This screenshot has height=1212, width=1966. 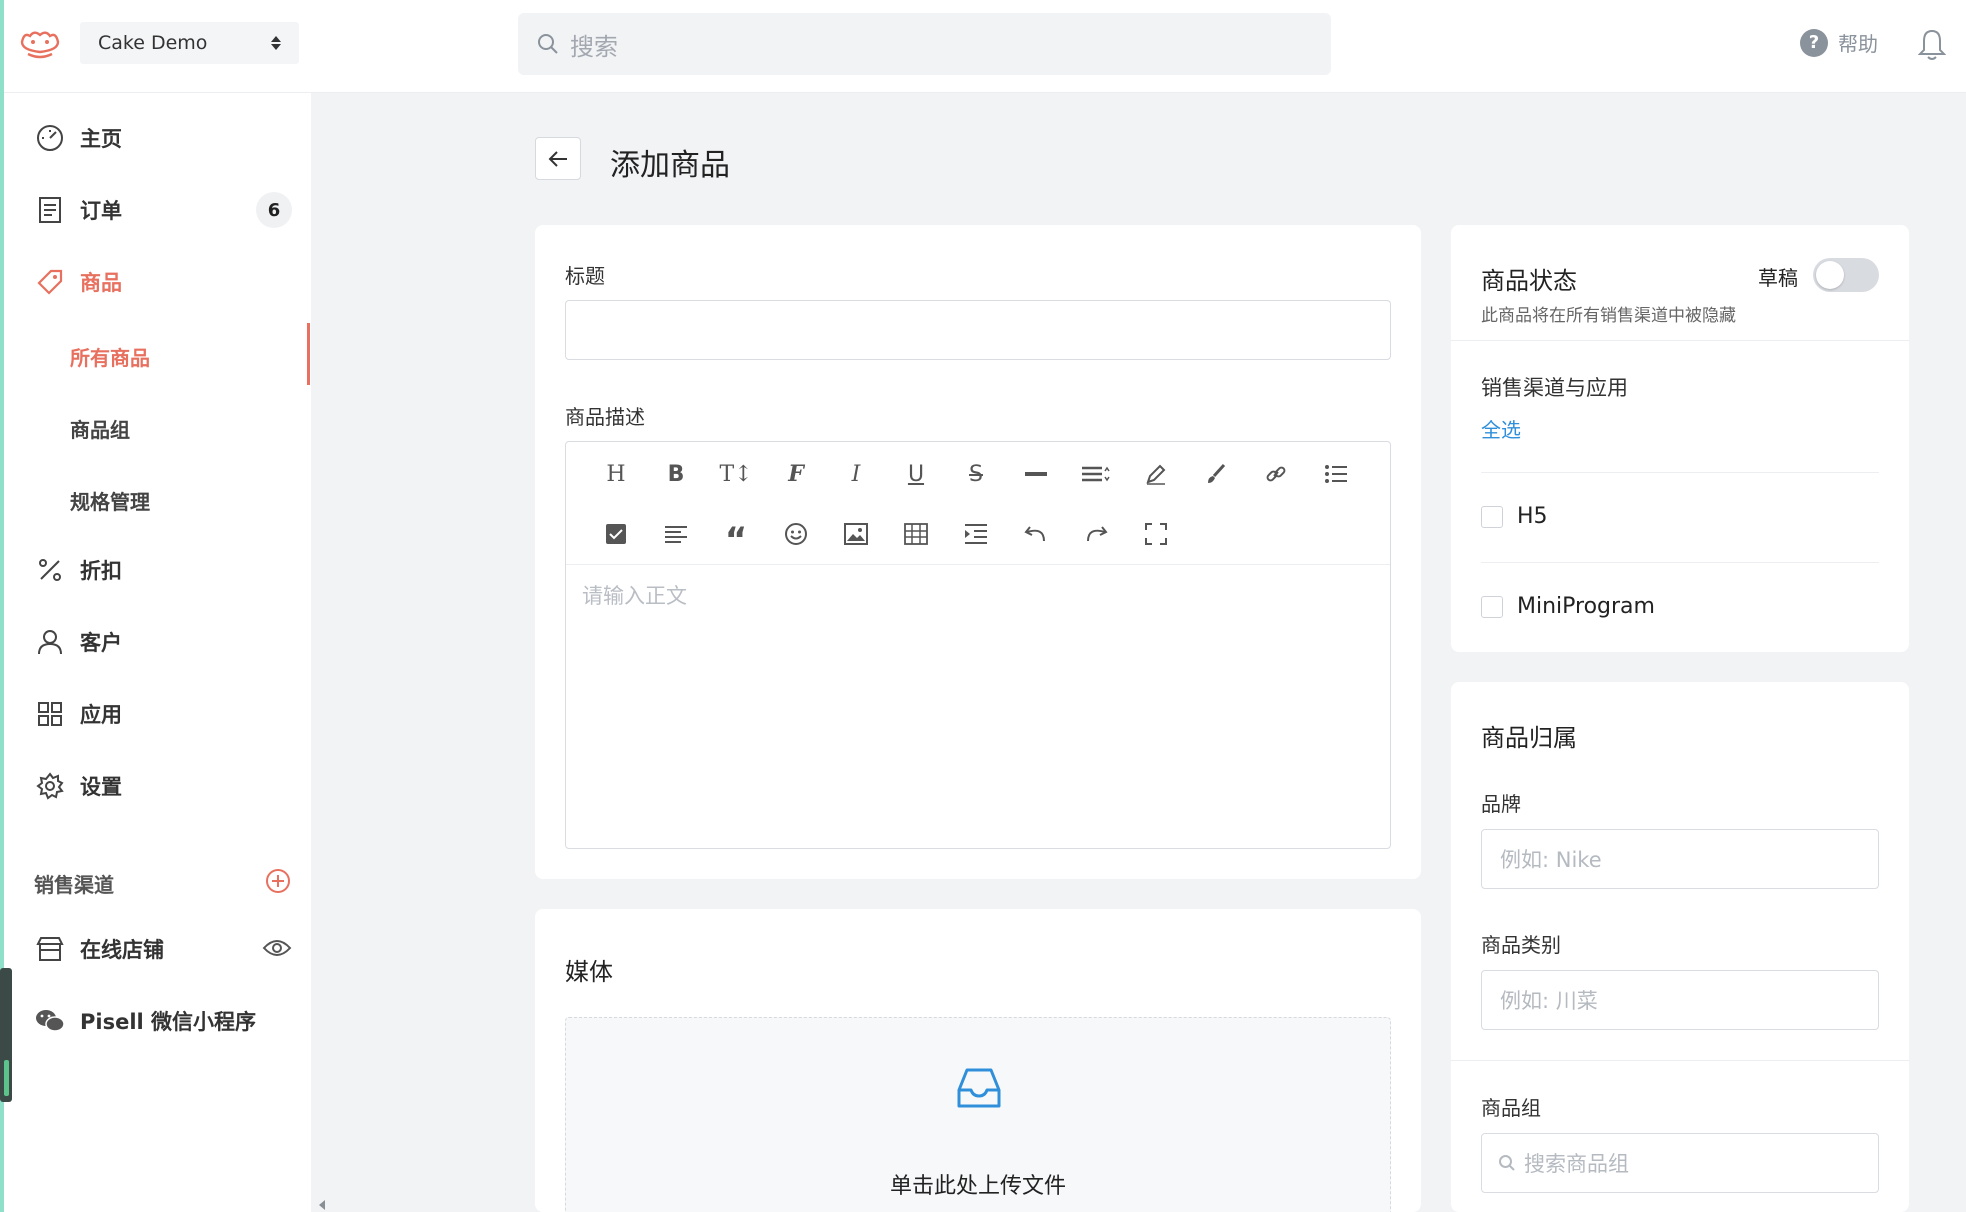 I want to click on bullet-list-icon, so click(x=1336, y=474).